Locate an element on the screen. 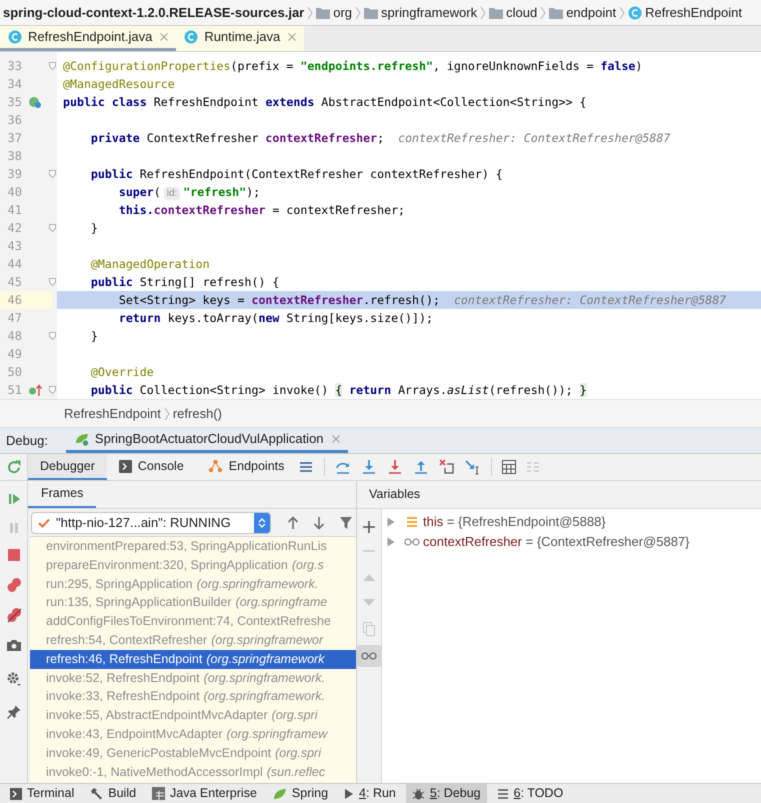 The height and width of the screenshot is (803, 761). breadcrumb-item: cloud is located at coordinates (522, 12).